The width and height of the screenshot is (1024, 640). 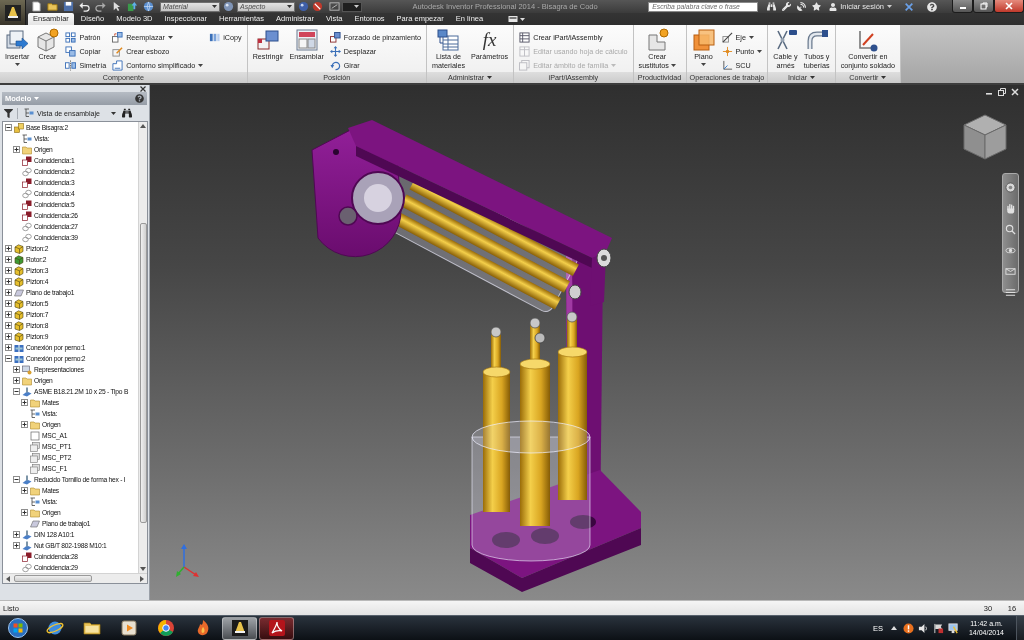 I want to click on snap-blocks-icon, so click(x=335, y=37).